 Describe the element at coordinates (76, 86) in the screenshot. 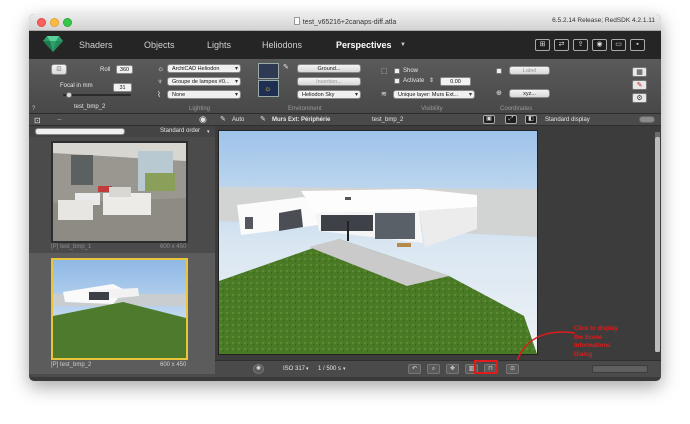

I see `focal-label: Focal in mm` at that location.